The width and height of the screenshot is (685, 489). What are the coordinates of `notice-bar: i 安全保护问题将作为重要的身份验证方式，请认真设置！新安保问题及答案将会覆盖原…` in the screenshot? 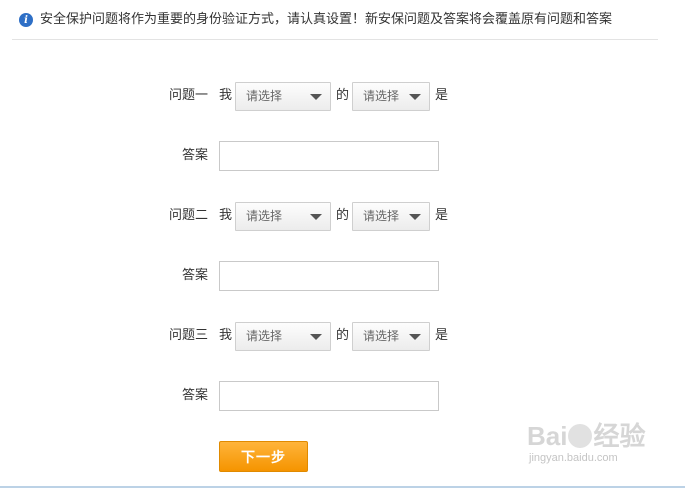 It's located at (335, 25).